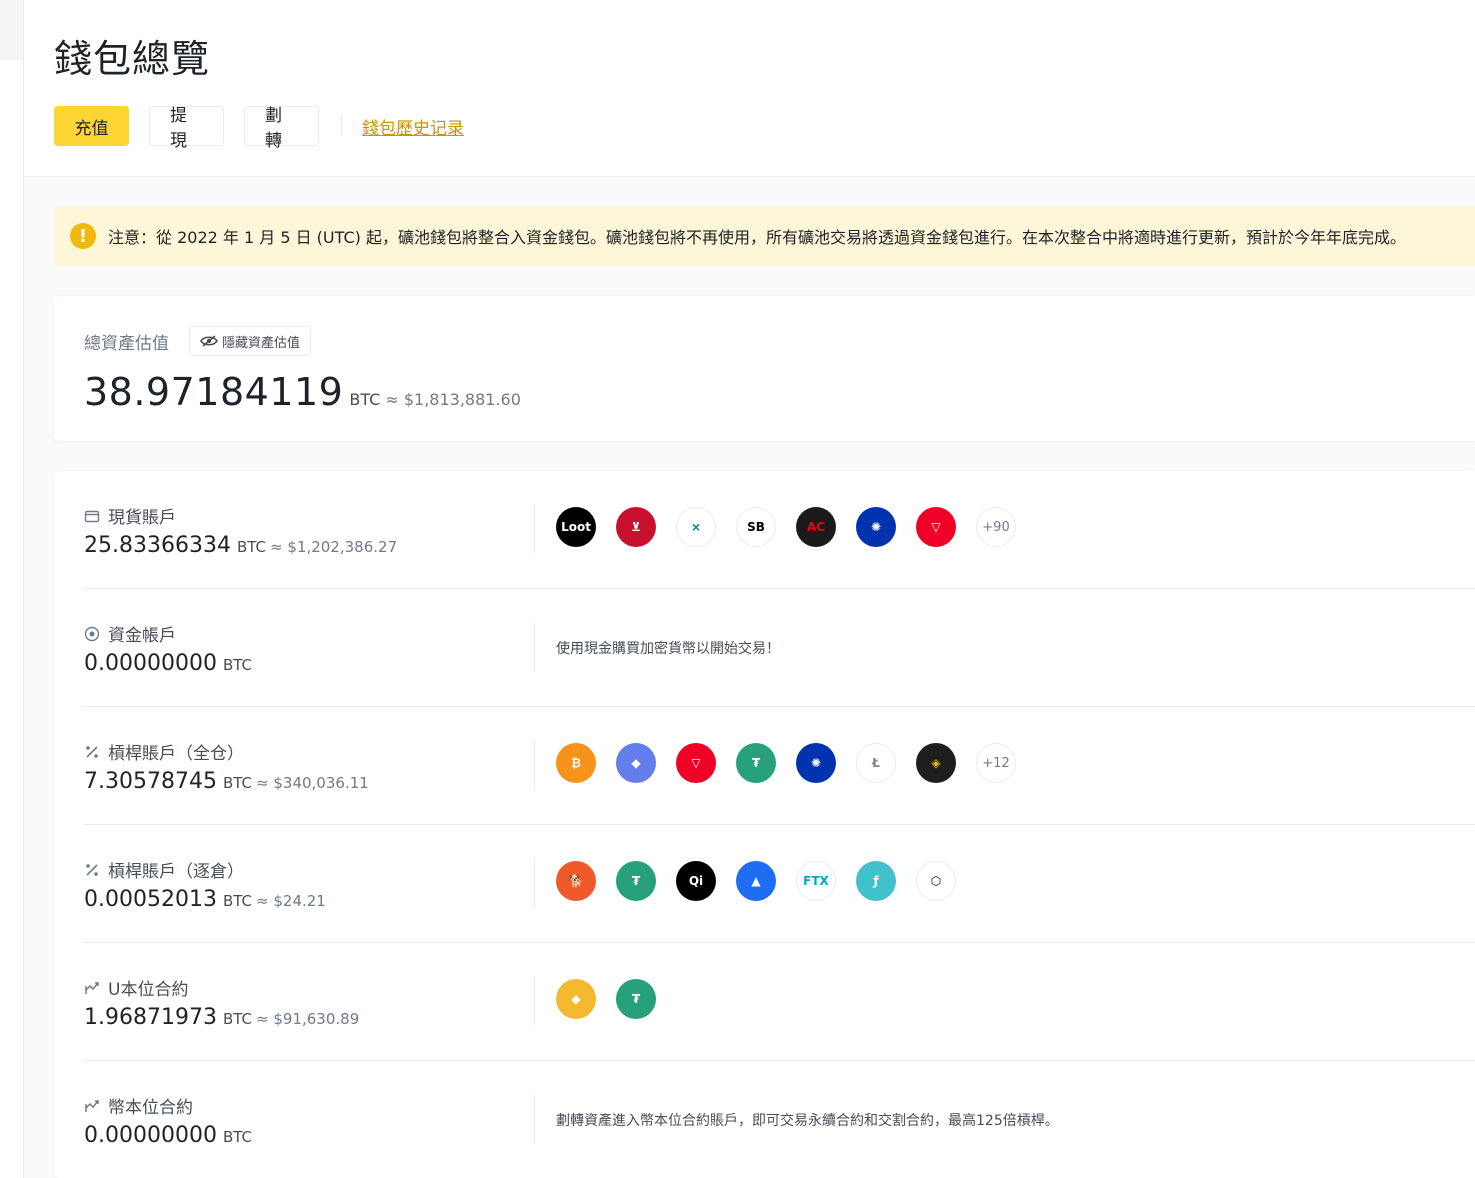 This screenshot has height=1178, width=1475. Describe the element at coordinates (779, 1002) in the screenshot. I see `account-row: U本位合約 1.96871973 BTC ≈ $91,630.89 ◆ ₮` at that location.